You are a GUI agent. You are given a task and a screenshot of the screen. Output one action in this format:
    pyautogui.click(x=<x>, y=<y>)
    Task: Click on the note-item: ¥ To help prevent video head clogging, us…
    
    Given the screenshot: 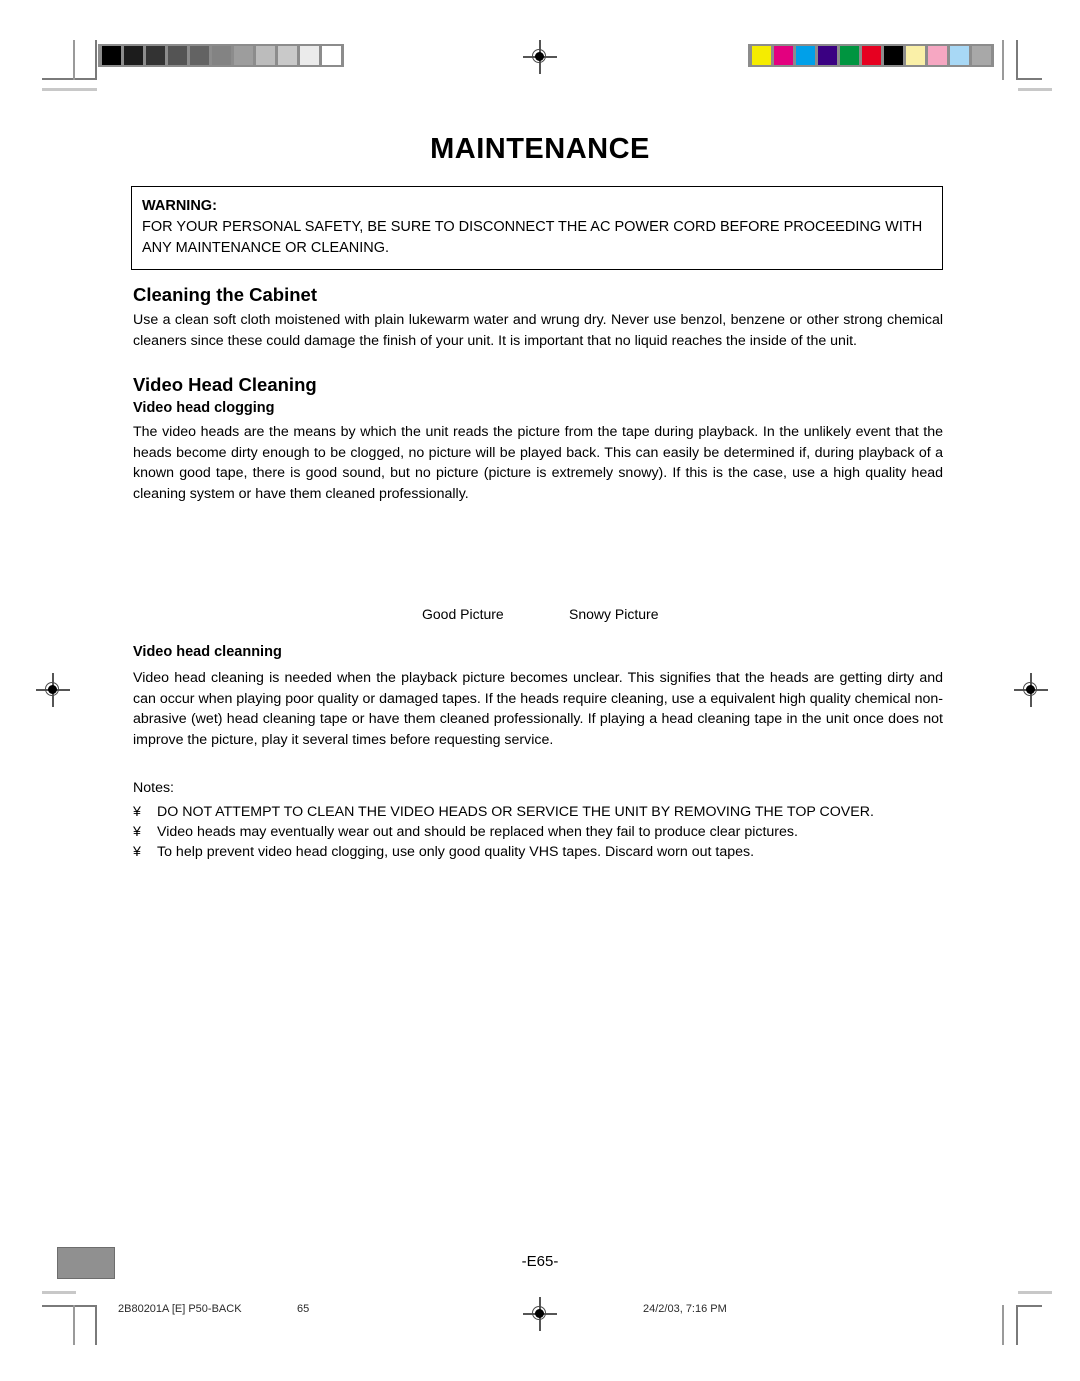 What is the action you would take?
    pyautogui.click(x=538, y=852)
    